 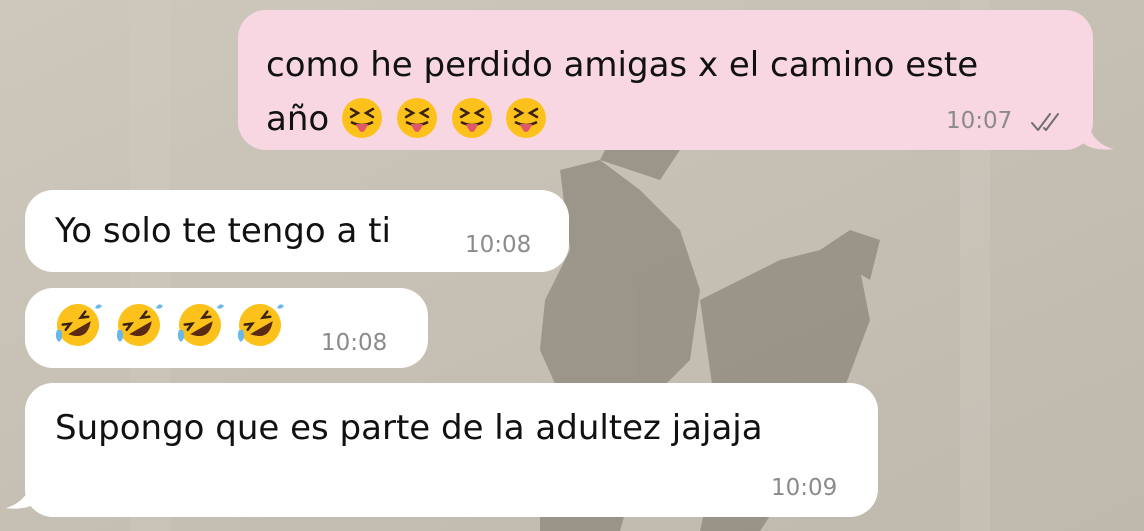 What do you see at coordinates (298, 119) in the screenshot?
I see `message-text-word: año` at bounding box center [298, 119].